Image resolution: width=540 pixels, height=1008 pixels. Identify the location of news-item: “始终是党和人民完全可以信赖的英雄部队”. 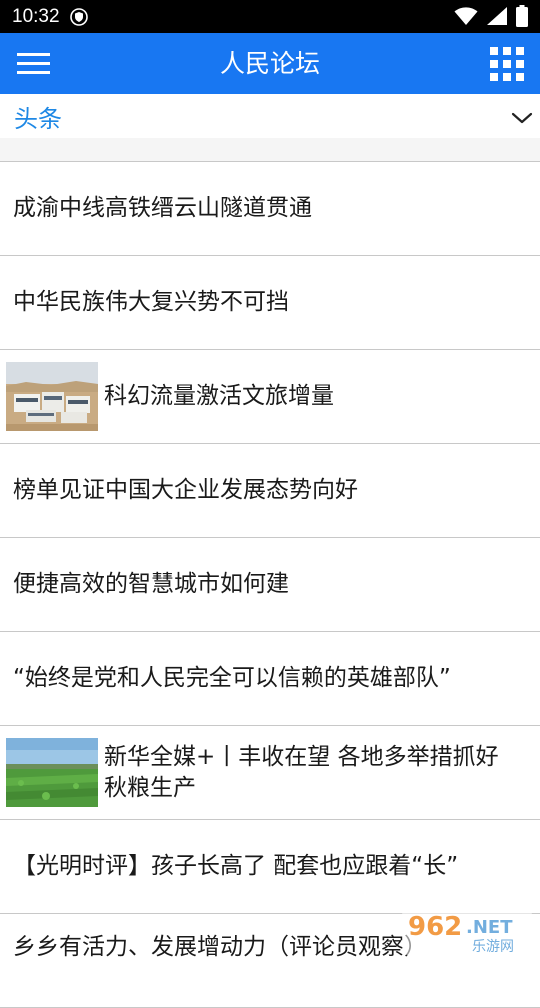
(270, 679).